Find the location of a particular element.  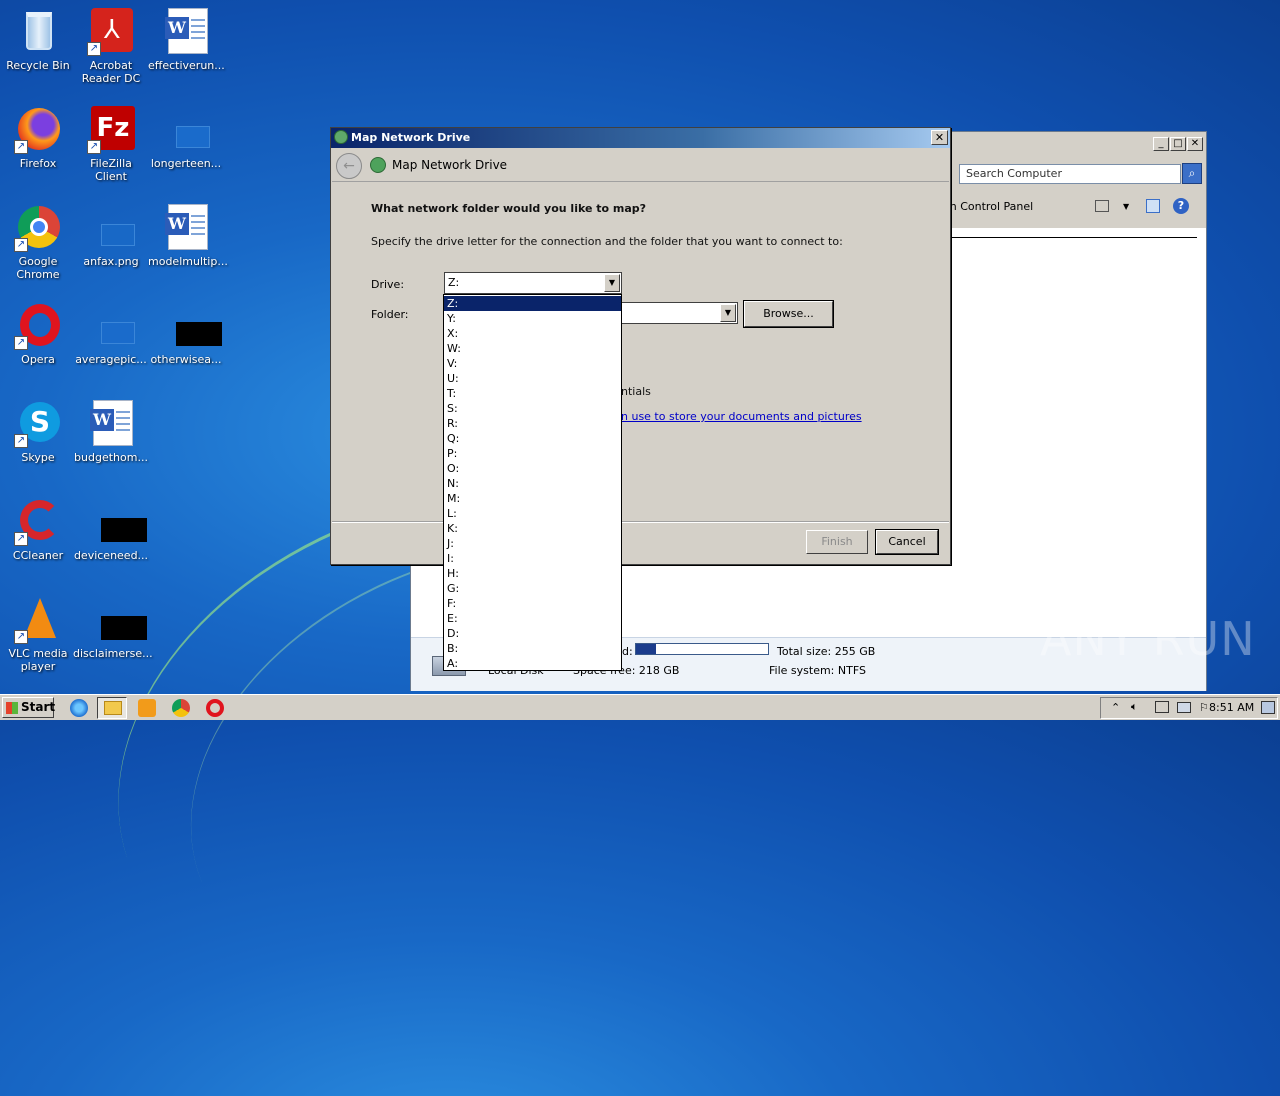

drive-option: X: is located at coordinates (532, 333).